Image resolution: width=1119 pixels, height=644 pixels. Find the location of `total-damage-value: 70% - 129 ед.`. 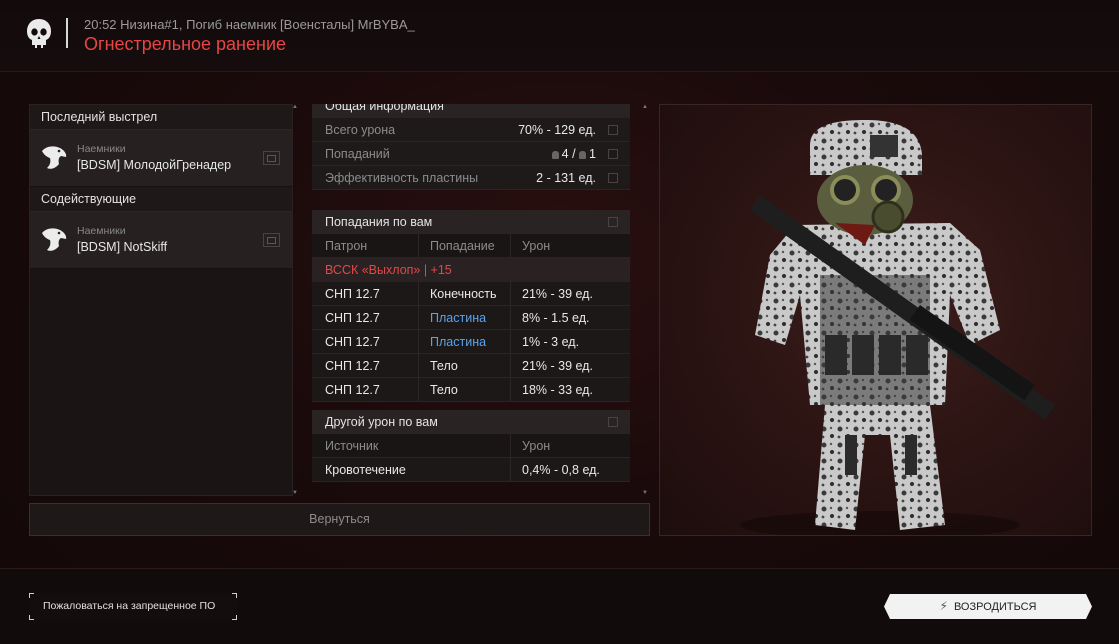

total-damage-value: 70% - 129 ед. is located at coordinates (557, 130).